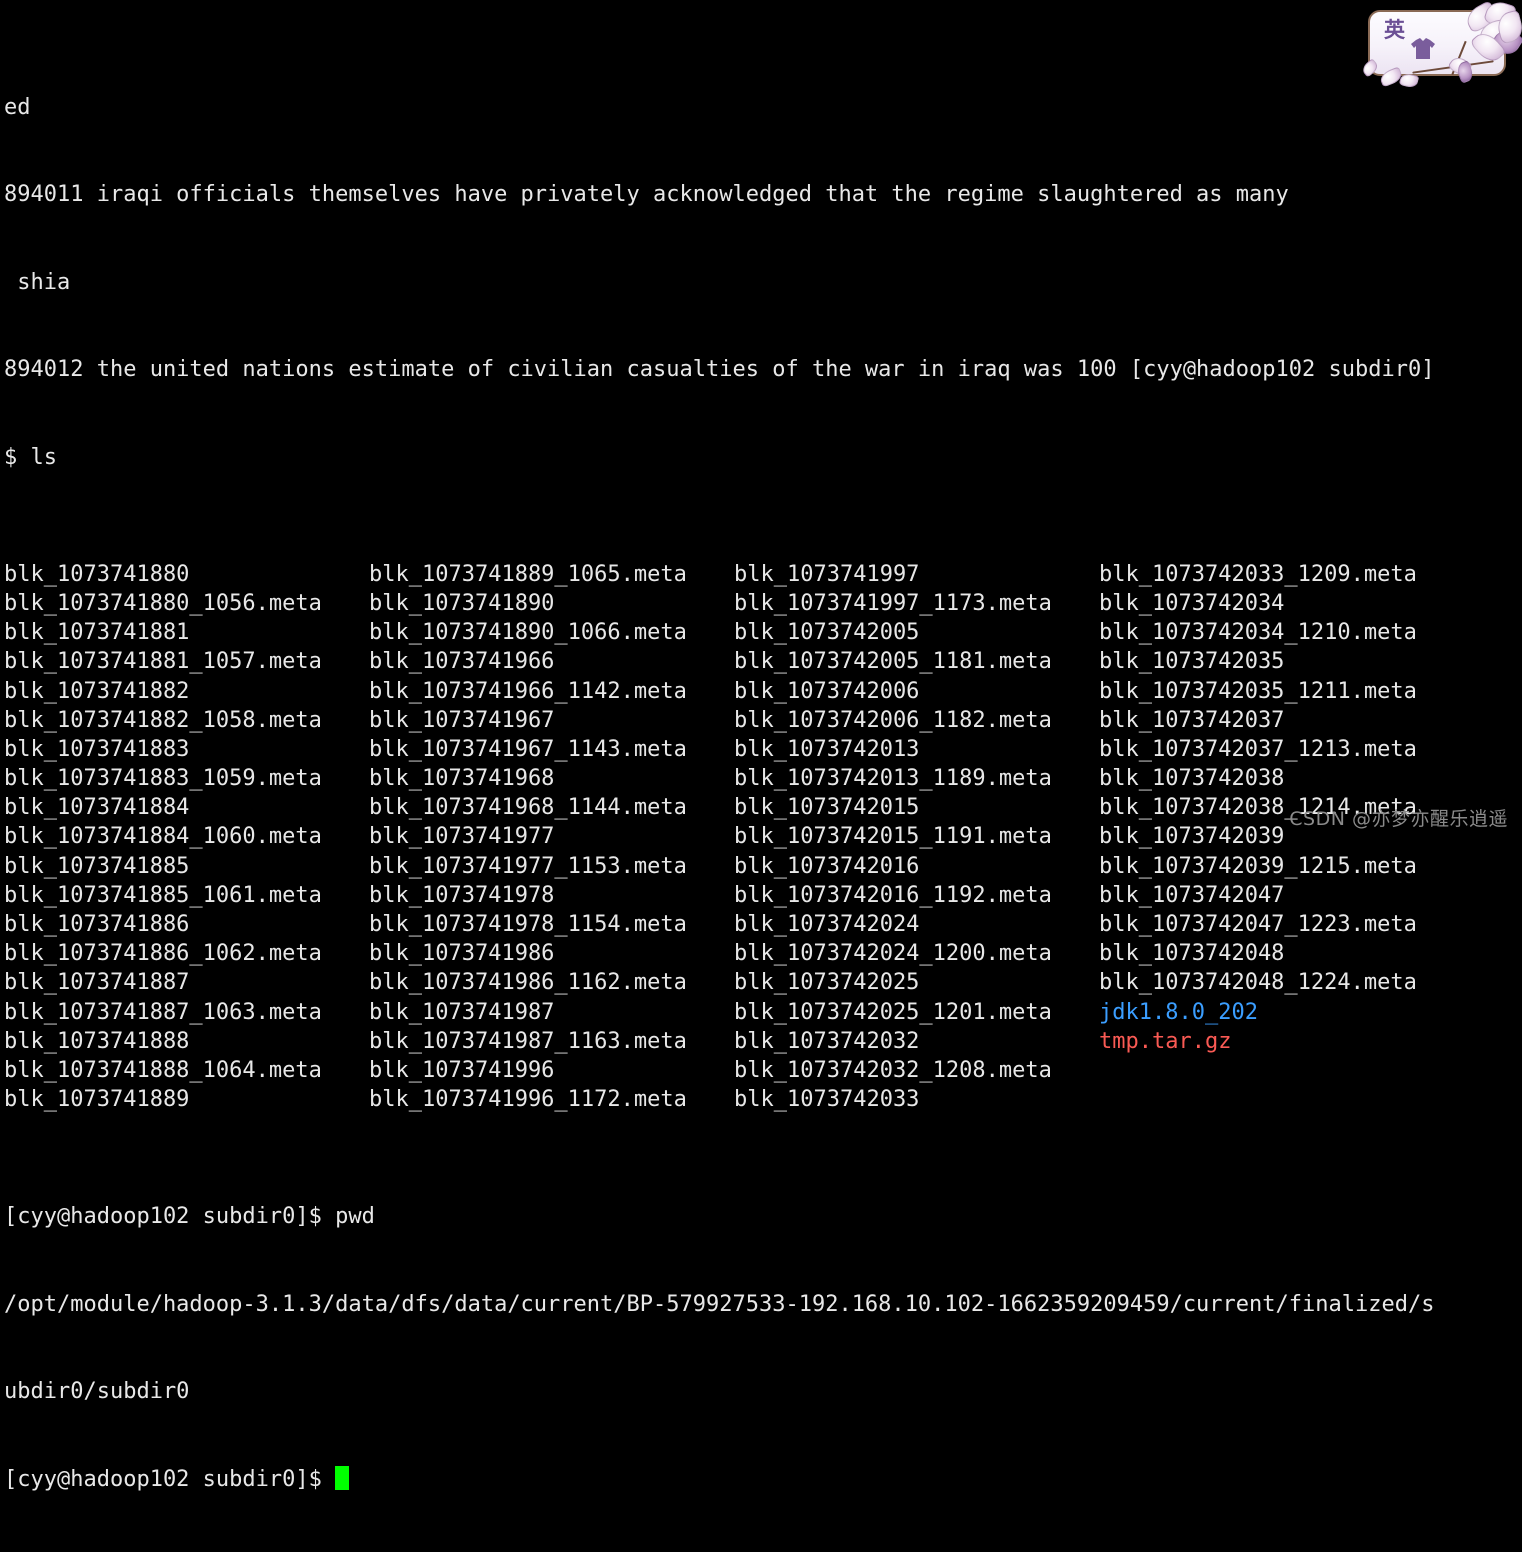  What do you see at coordinates (1438, 48) in the screenshot?
I see `ime-indicator-widget: 英` at bounding box center [1438, 48].